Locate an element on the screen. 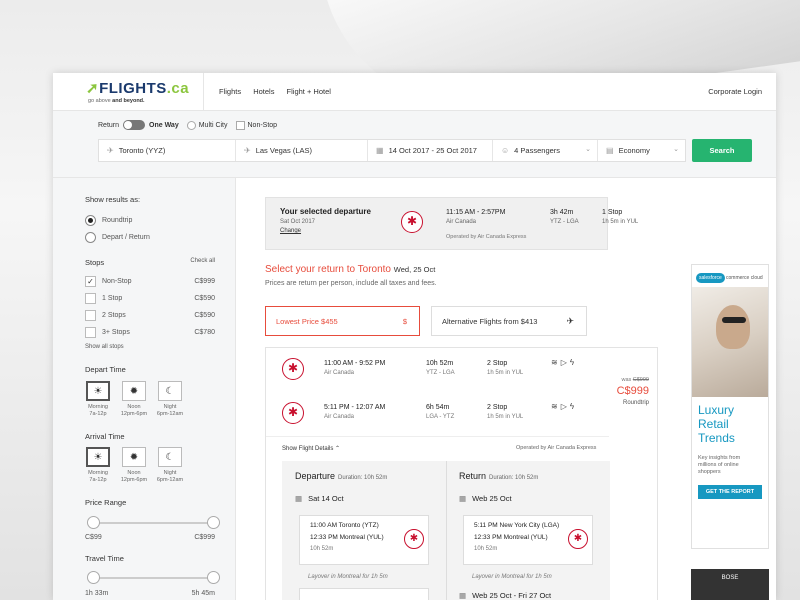 This screenshot has height=600, width=800. depart-noon-button: ✹ is located at coordinates (134, 391).